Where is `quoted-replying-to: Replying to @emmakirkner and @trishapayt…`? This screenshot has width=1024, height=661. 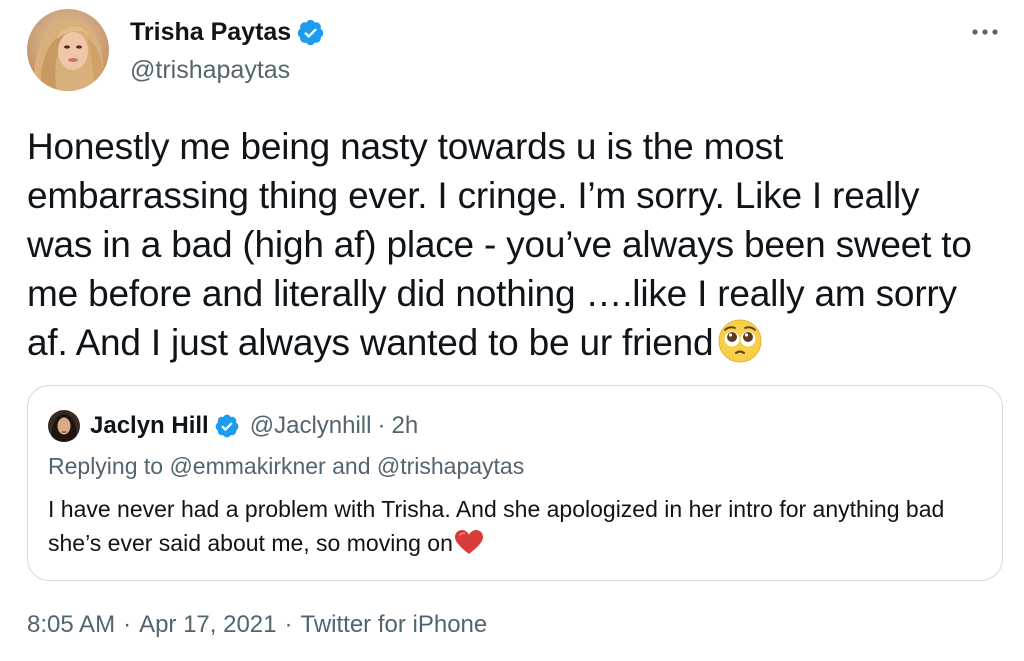
quoted-replying-to: Replying to @emmakirkner and @trishapayt… is located at coordinates (286, 466).